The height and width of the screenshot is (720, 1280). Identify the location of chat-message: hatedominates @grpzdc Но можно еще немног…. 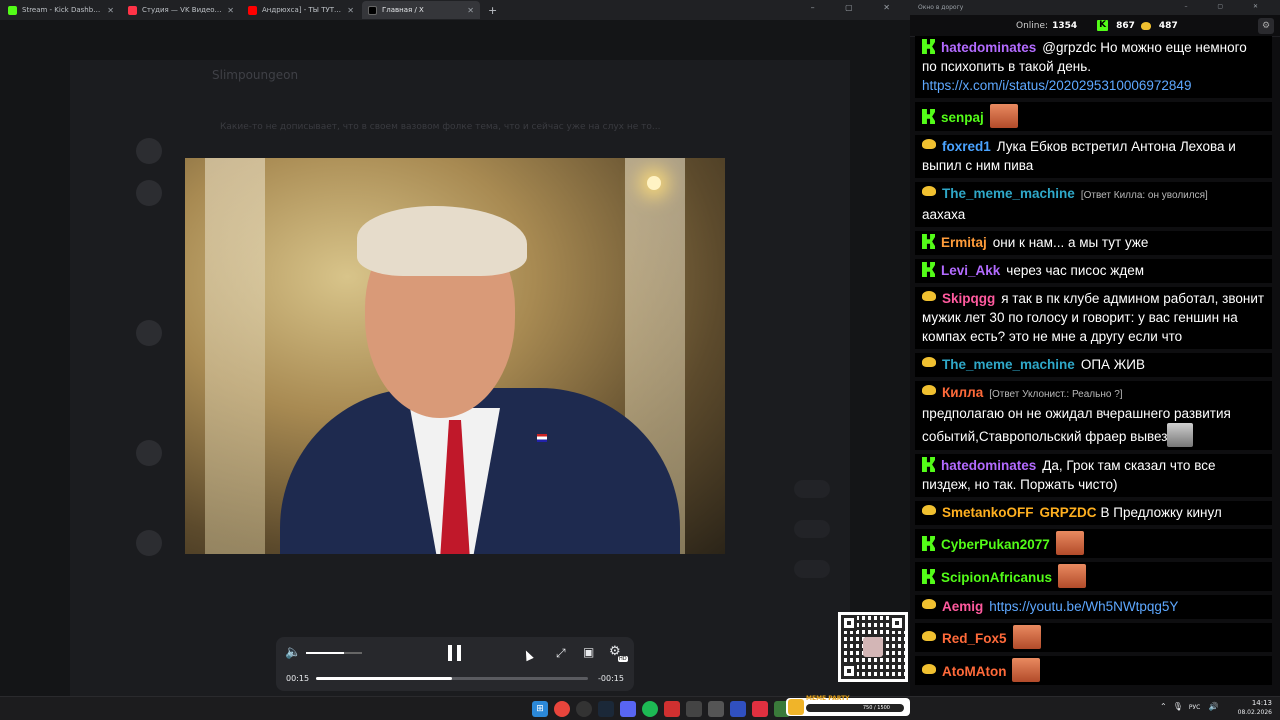
(1093, 67).